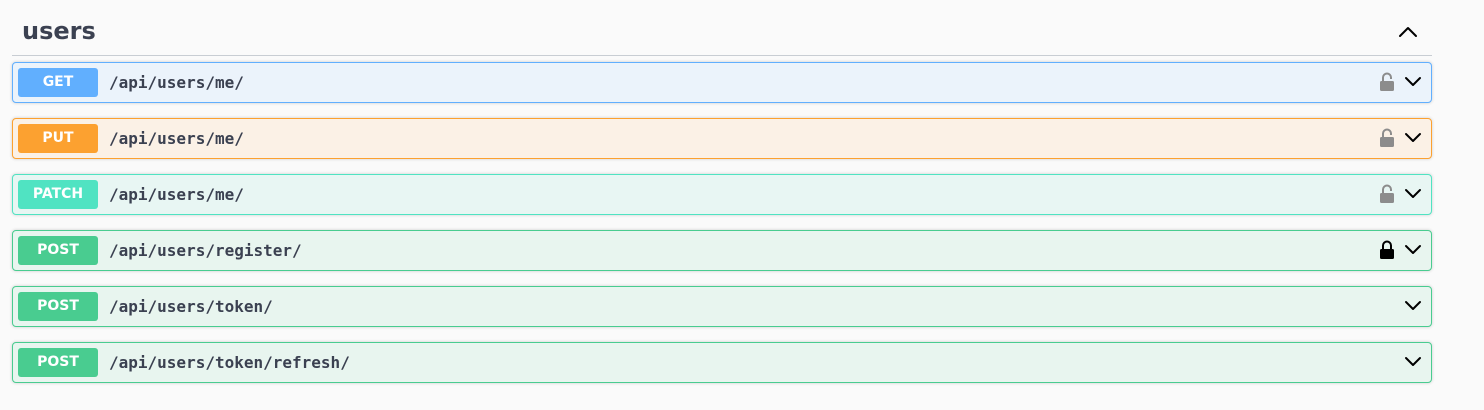  What do you see at coordinates (58, 138) in the screenshot?
I see `method-badge: PUT` at bounding box center [58, 138].